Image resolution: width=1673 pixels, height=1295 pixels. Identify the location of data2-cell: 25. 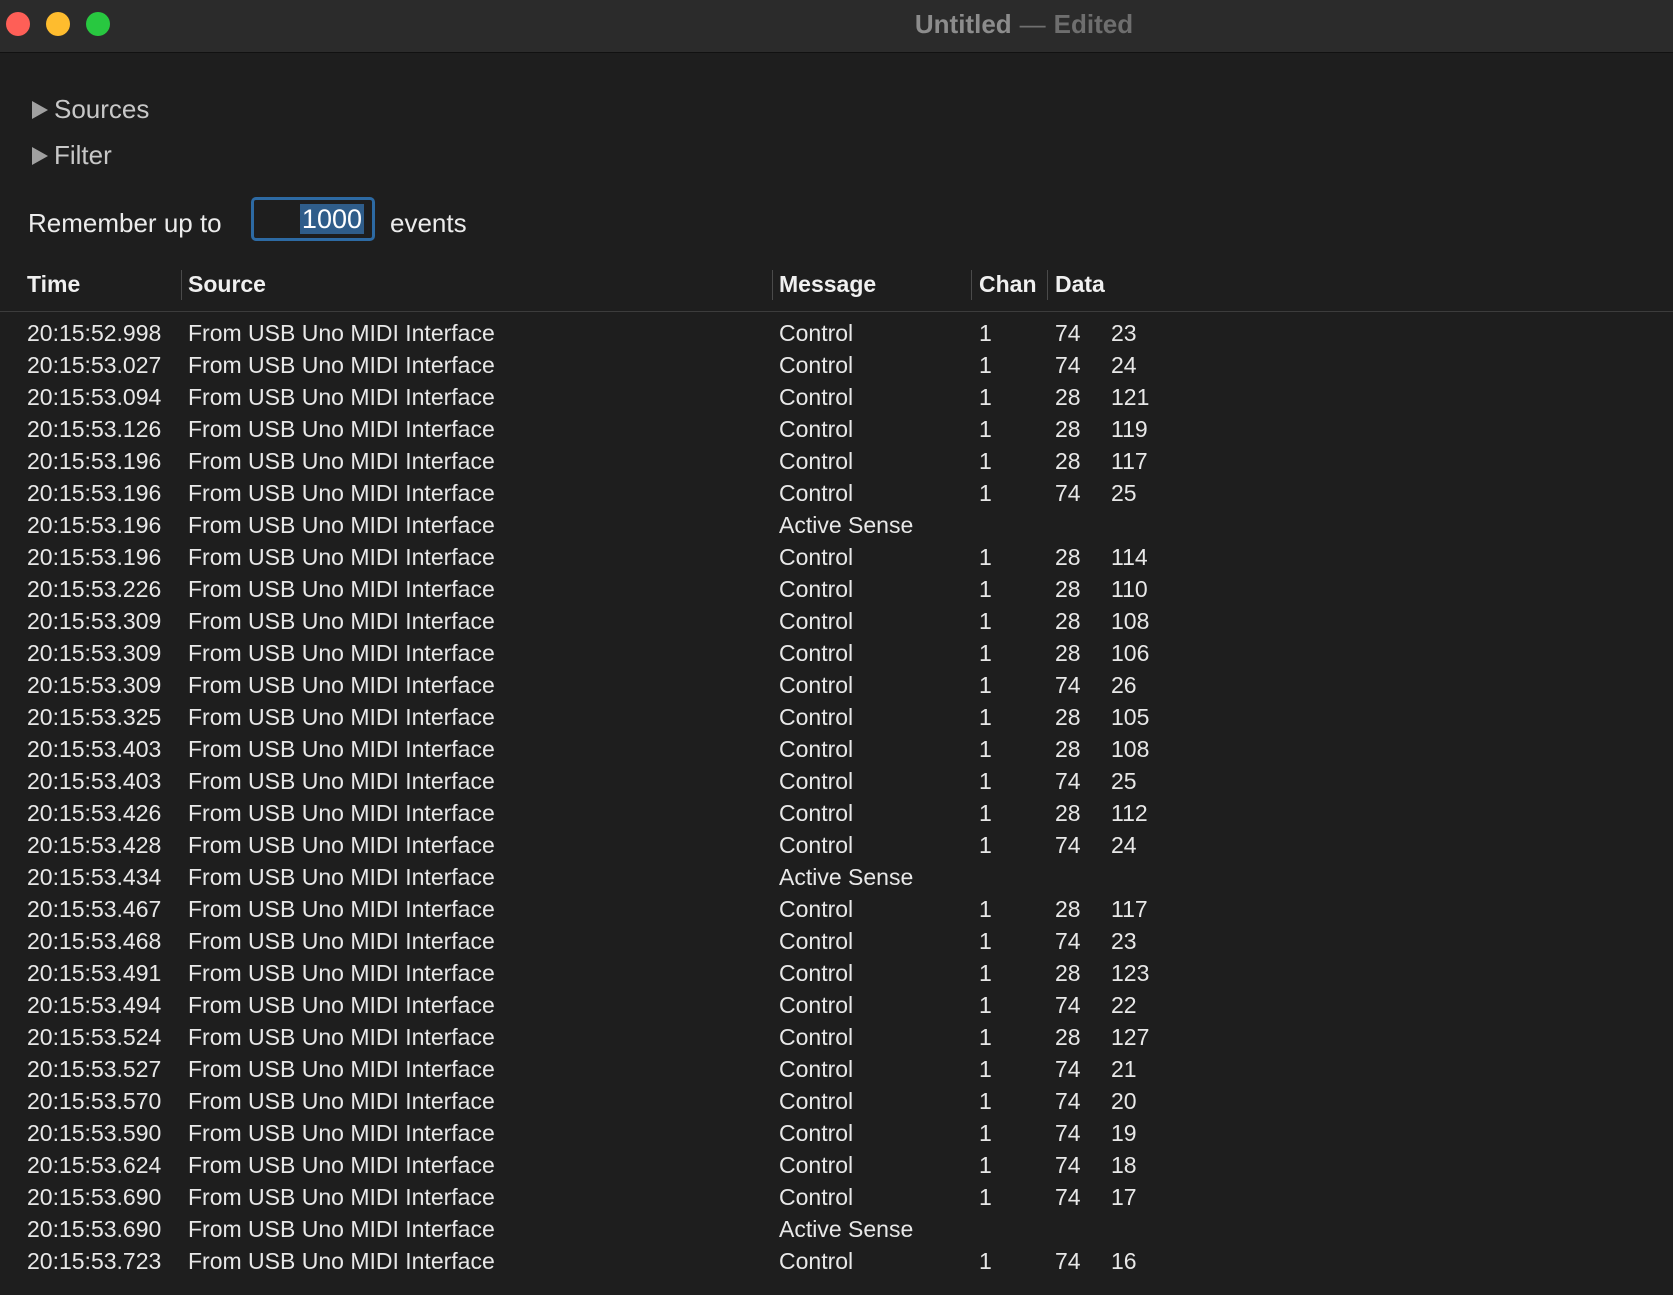
(1124, 781).